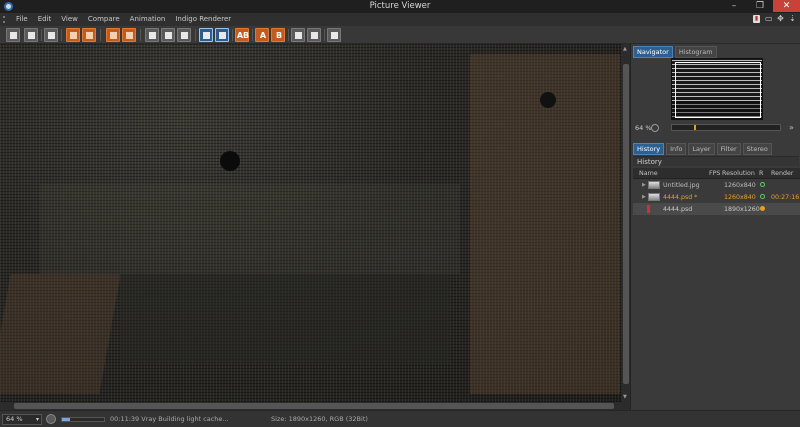 The image size is (800, 427). Describe the element at coordinates (655, 128) in the screenshot. I see `zoom-reset-icon` at that location.